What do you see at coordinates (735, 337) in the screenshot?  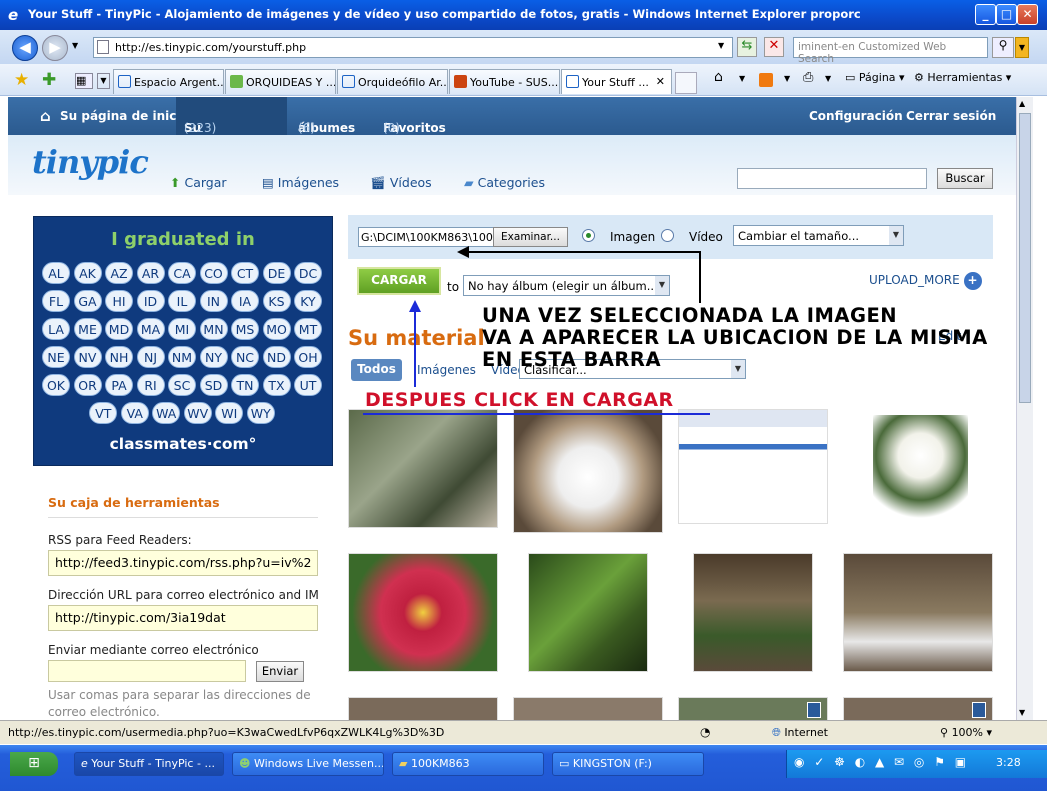 I see `annotation-line-2: VA A APARECER LA UBICACION DE LA MISMA` at bounding box center [735, 337].